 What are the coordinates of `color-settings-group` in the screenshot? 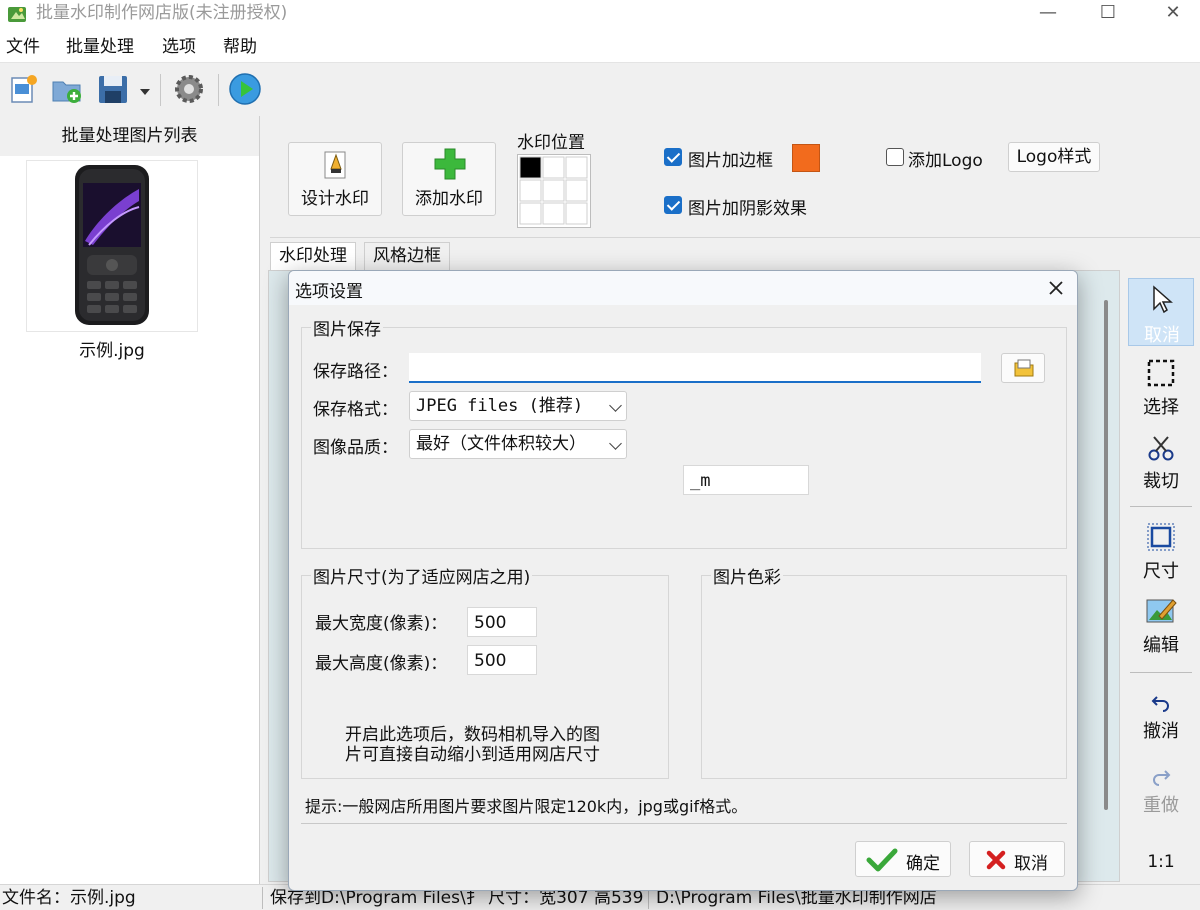 It's located at (884, 677).